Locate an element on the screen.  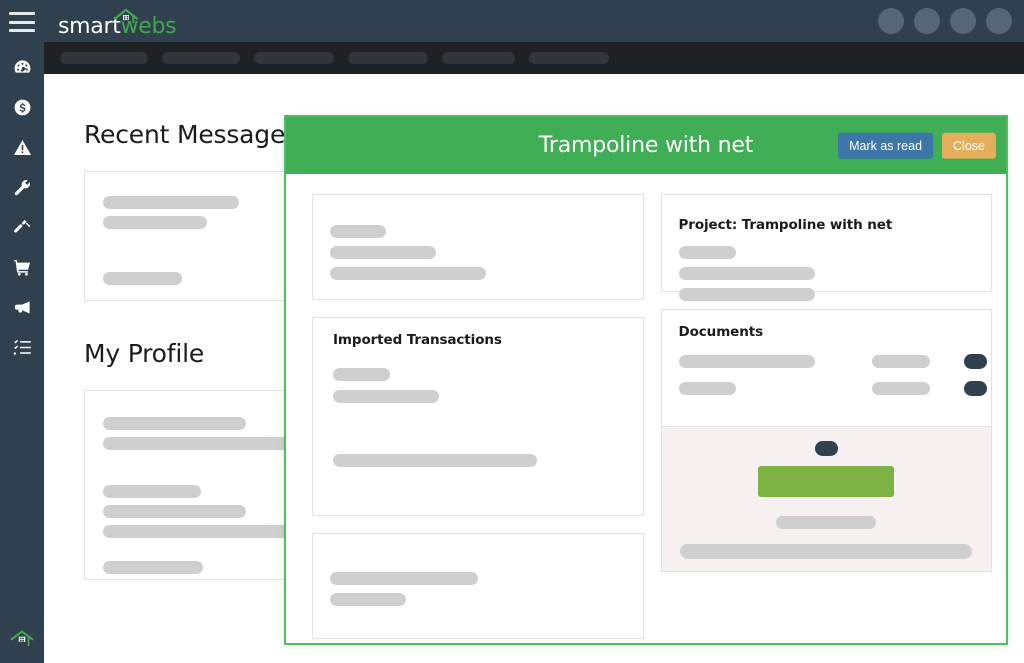
imported-transactions-heading: Imported Transactions is located at coordinates (417, 340).